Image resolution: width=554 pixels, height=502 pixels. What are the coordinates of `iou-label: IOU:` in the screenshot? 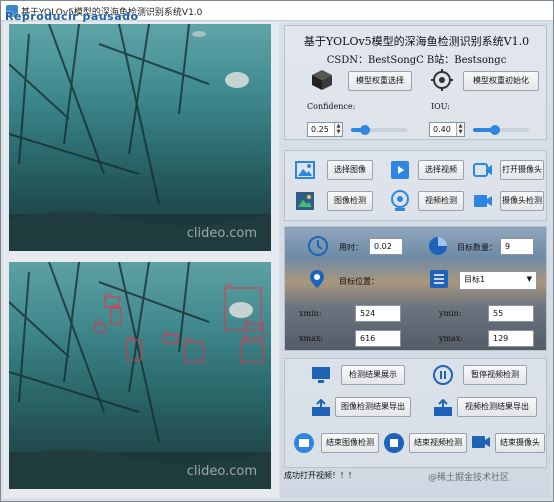 It's located at (440, 106).